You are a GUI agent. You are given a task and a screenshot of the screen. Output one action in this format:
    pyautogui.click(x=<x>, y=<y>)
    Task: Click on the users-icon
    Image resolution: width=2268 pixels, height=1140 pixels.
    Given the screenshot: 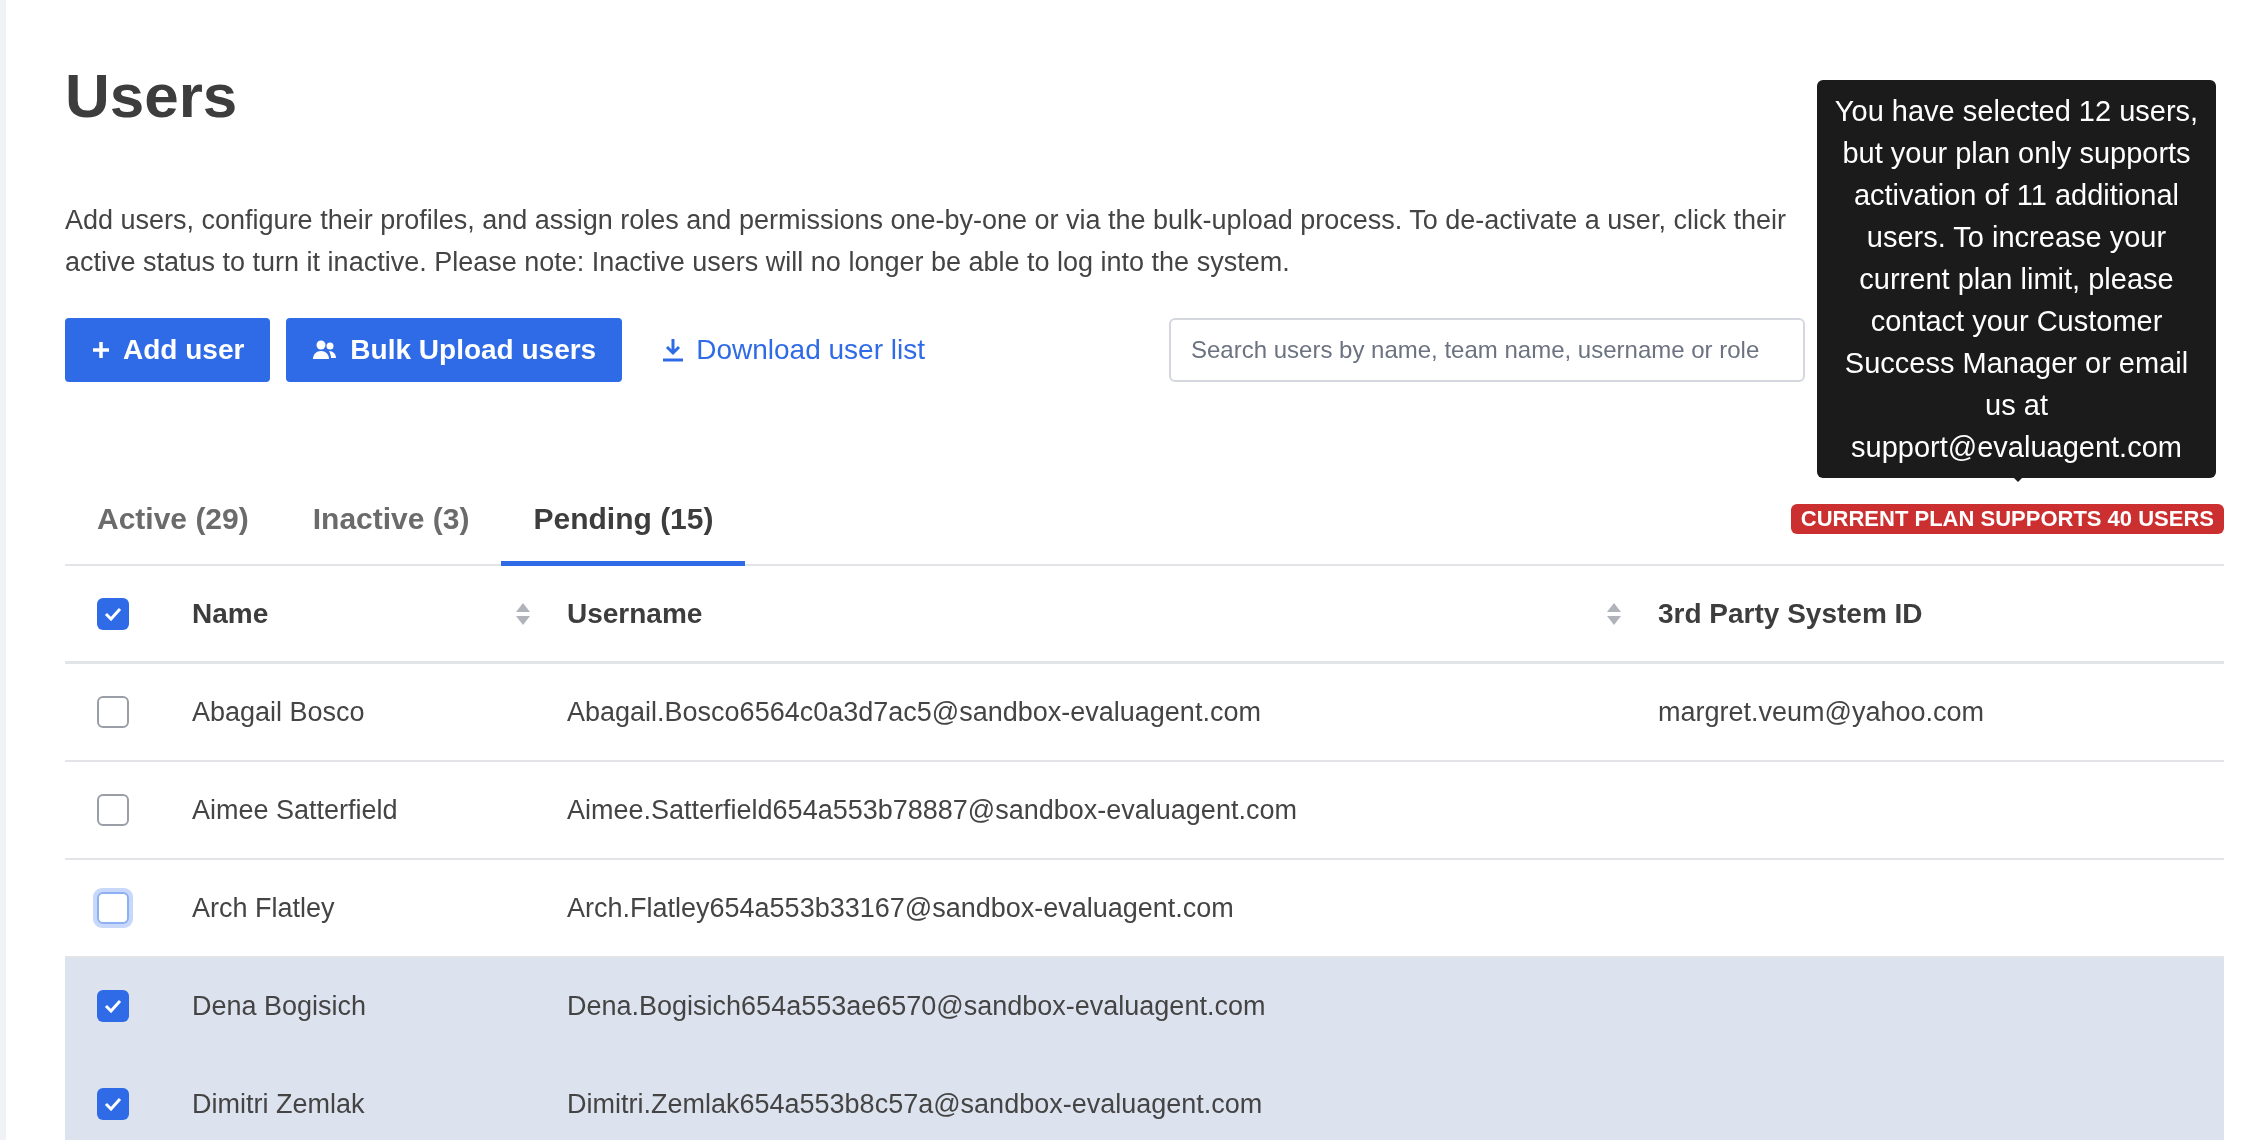 What is the action you would take?
    pyautogui.click(x=325, y=350)
    